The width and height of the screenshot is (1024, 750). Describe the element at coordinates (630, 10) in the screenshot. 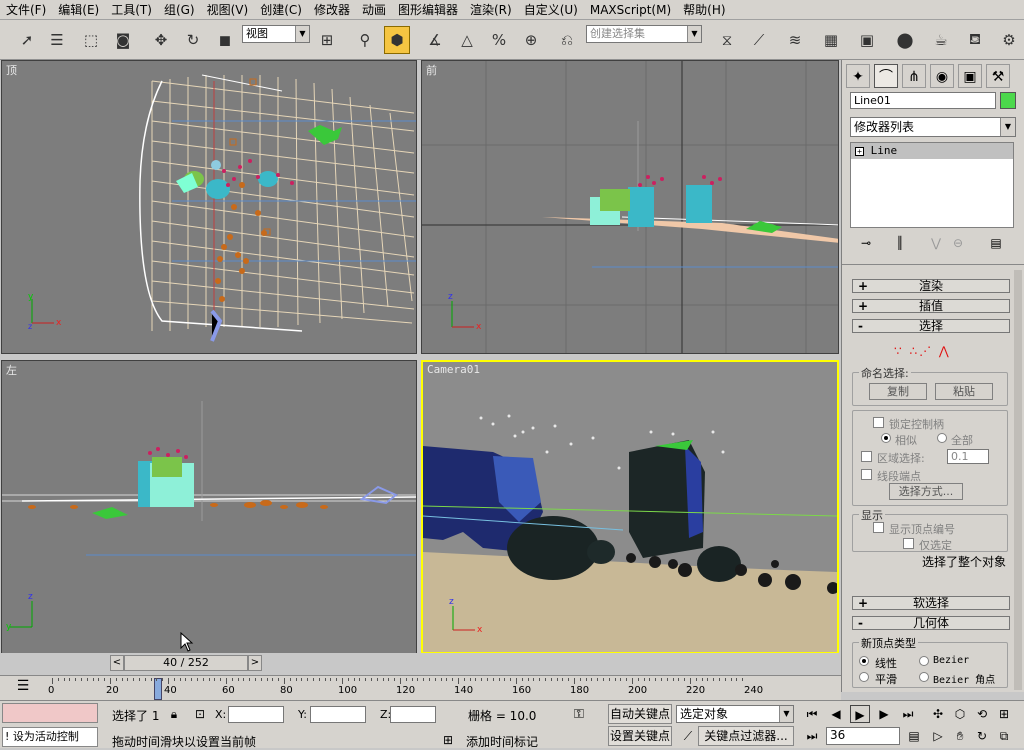

I see `menu-item: MAXScript(M)` at that location.